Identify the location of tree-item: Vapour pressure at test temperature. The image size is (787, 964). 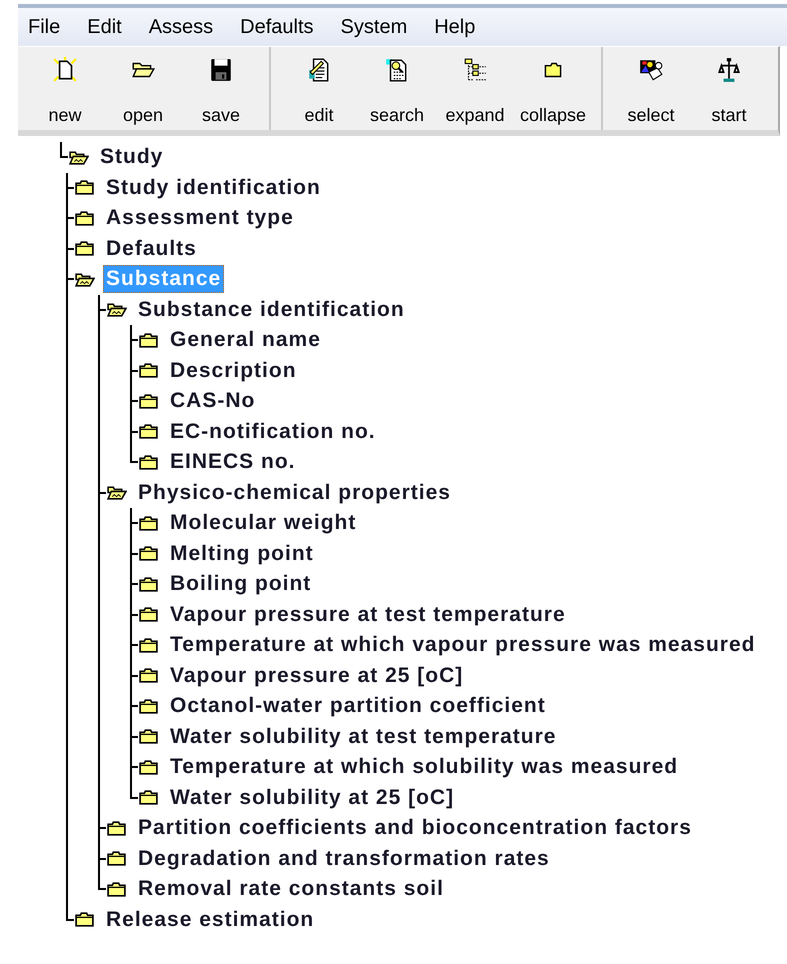
(368, 614).